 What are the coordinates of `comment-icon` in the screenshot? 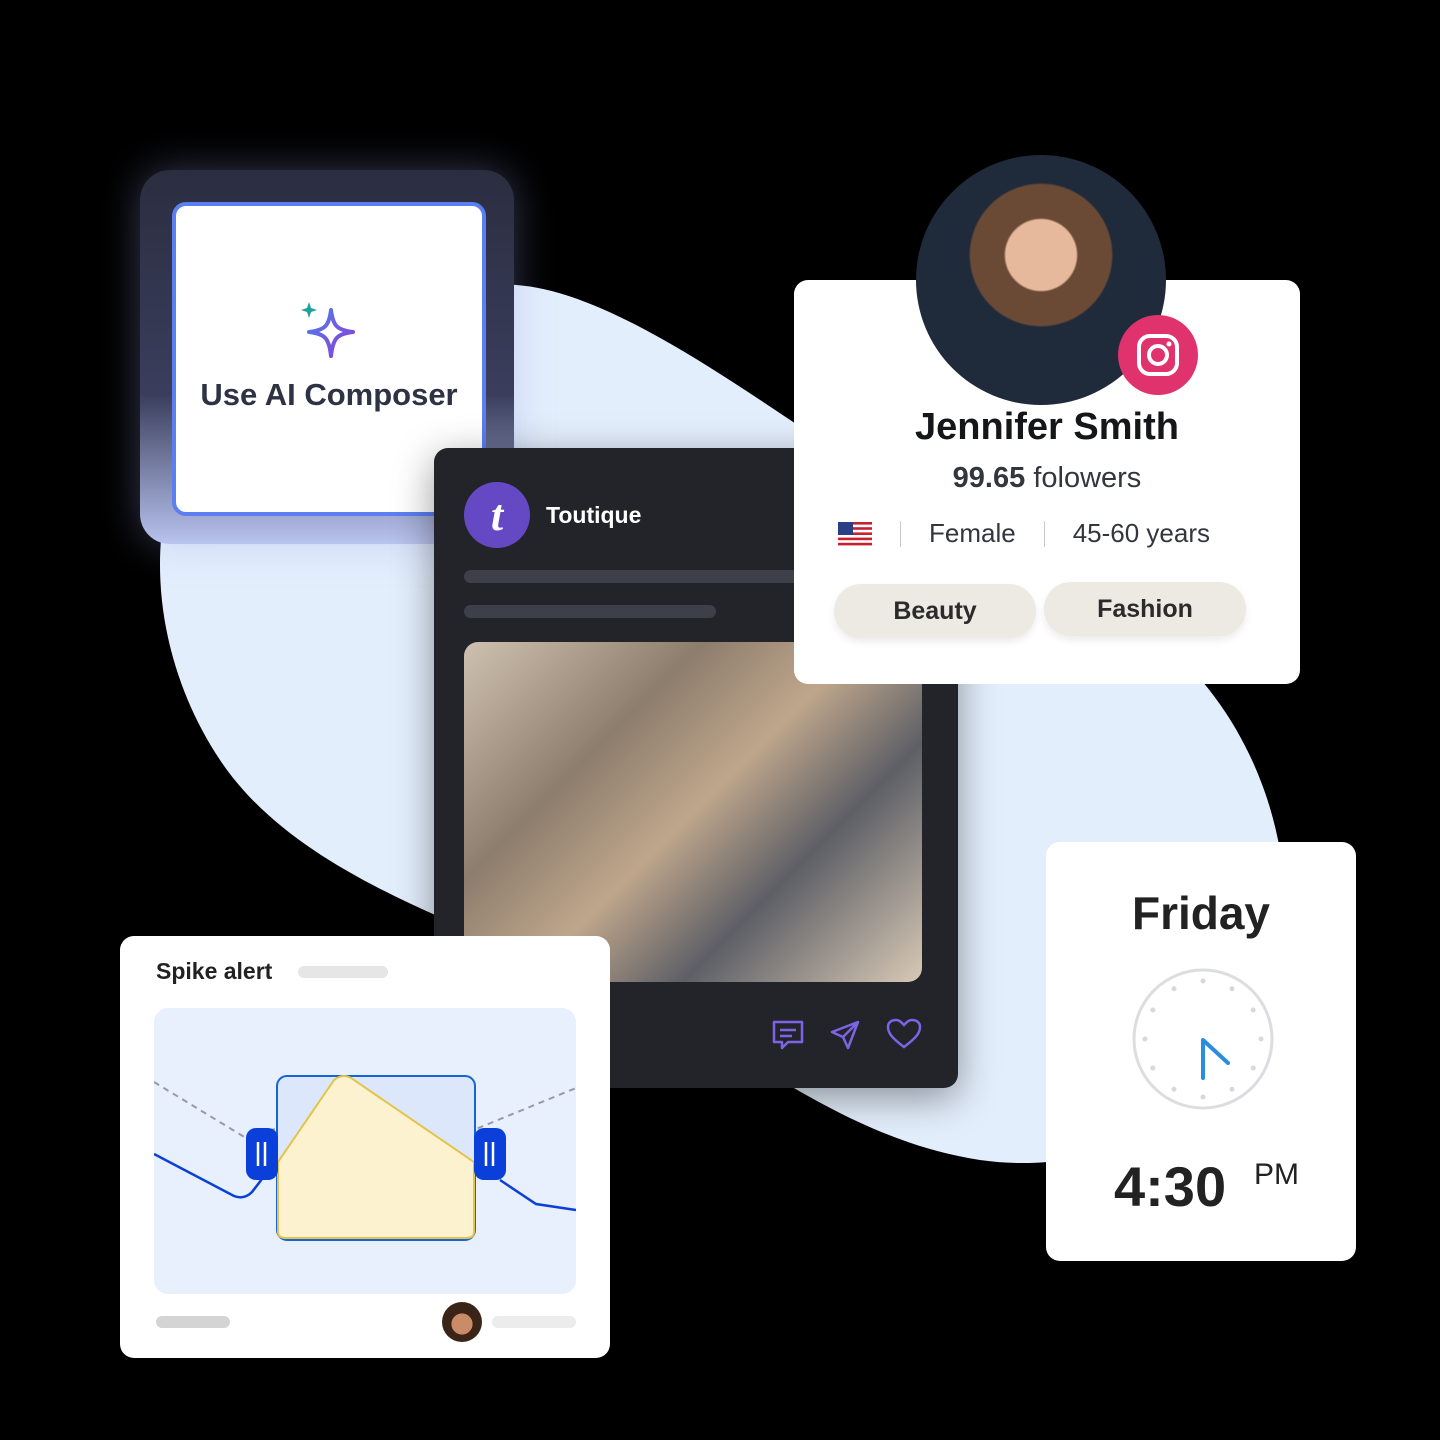 It's located at (788, 1035).